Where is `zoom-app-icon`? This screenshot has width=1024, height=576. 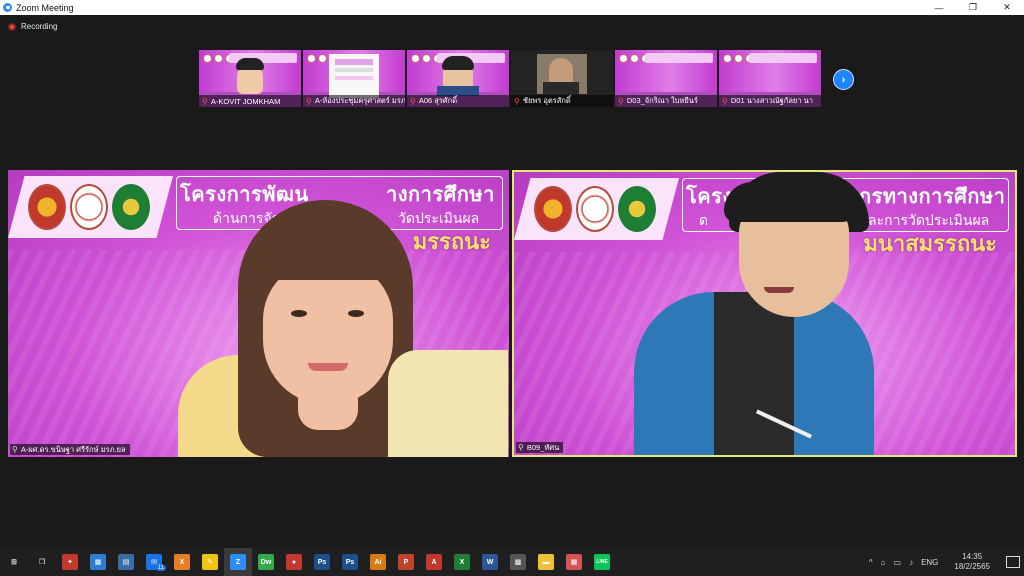 zoom-app-icon is located at coordinates (7, 7).